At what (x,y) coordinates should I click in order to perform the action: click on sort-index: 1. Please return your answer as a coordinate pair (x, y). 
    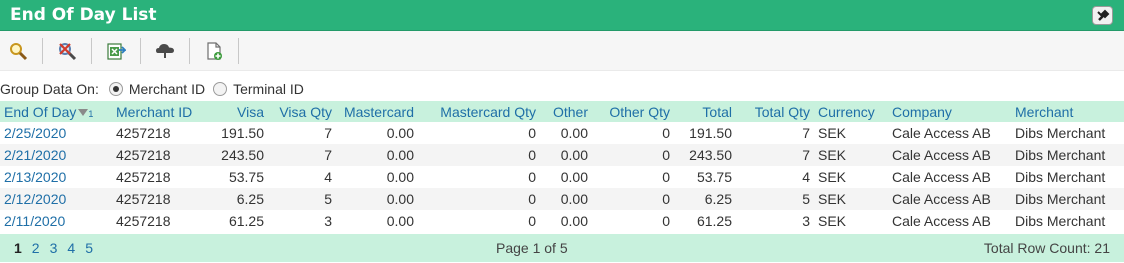
    Looking at the image, I should click on (91, 113).